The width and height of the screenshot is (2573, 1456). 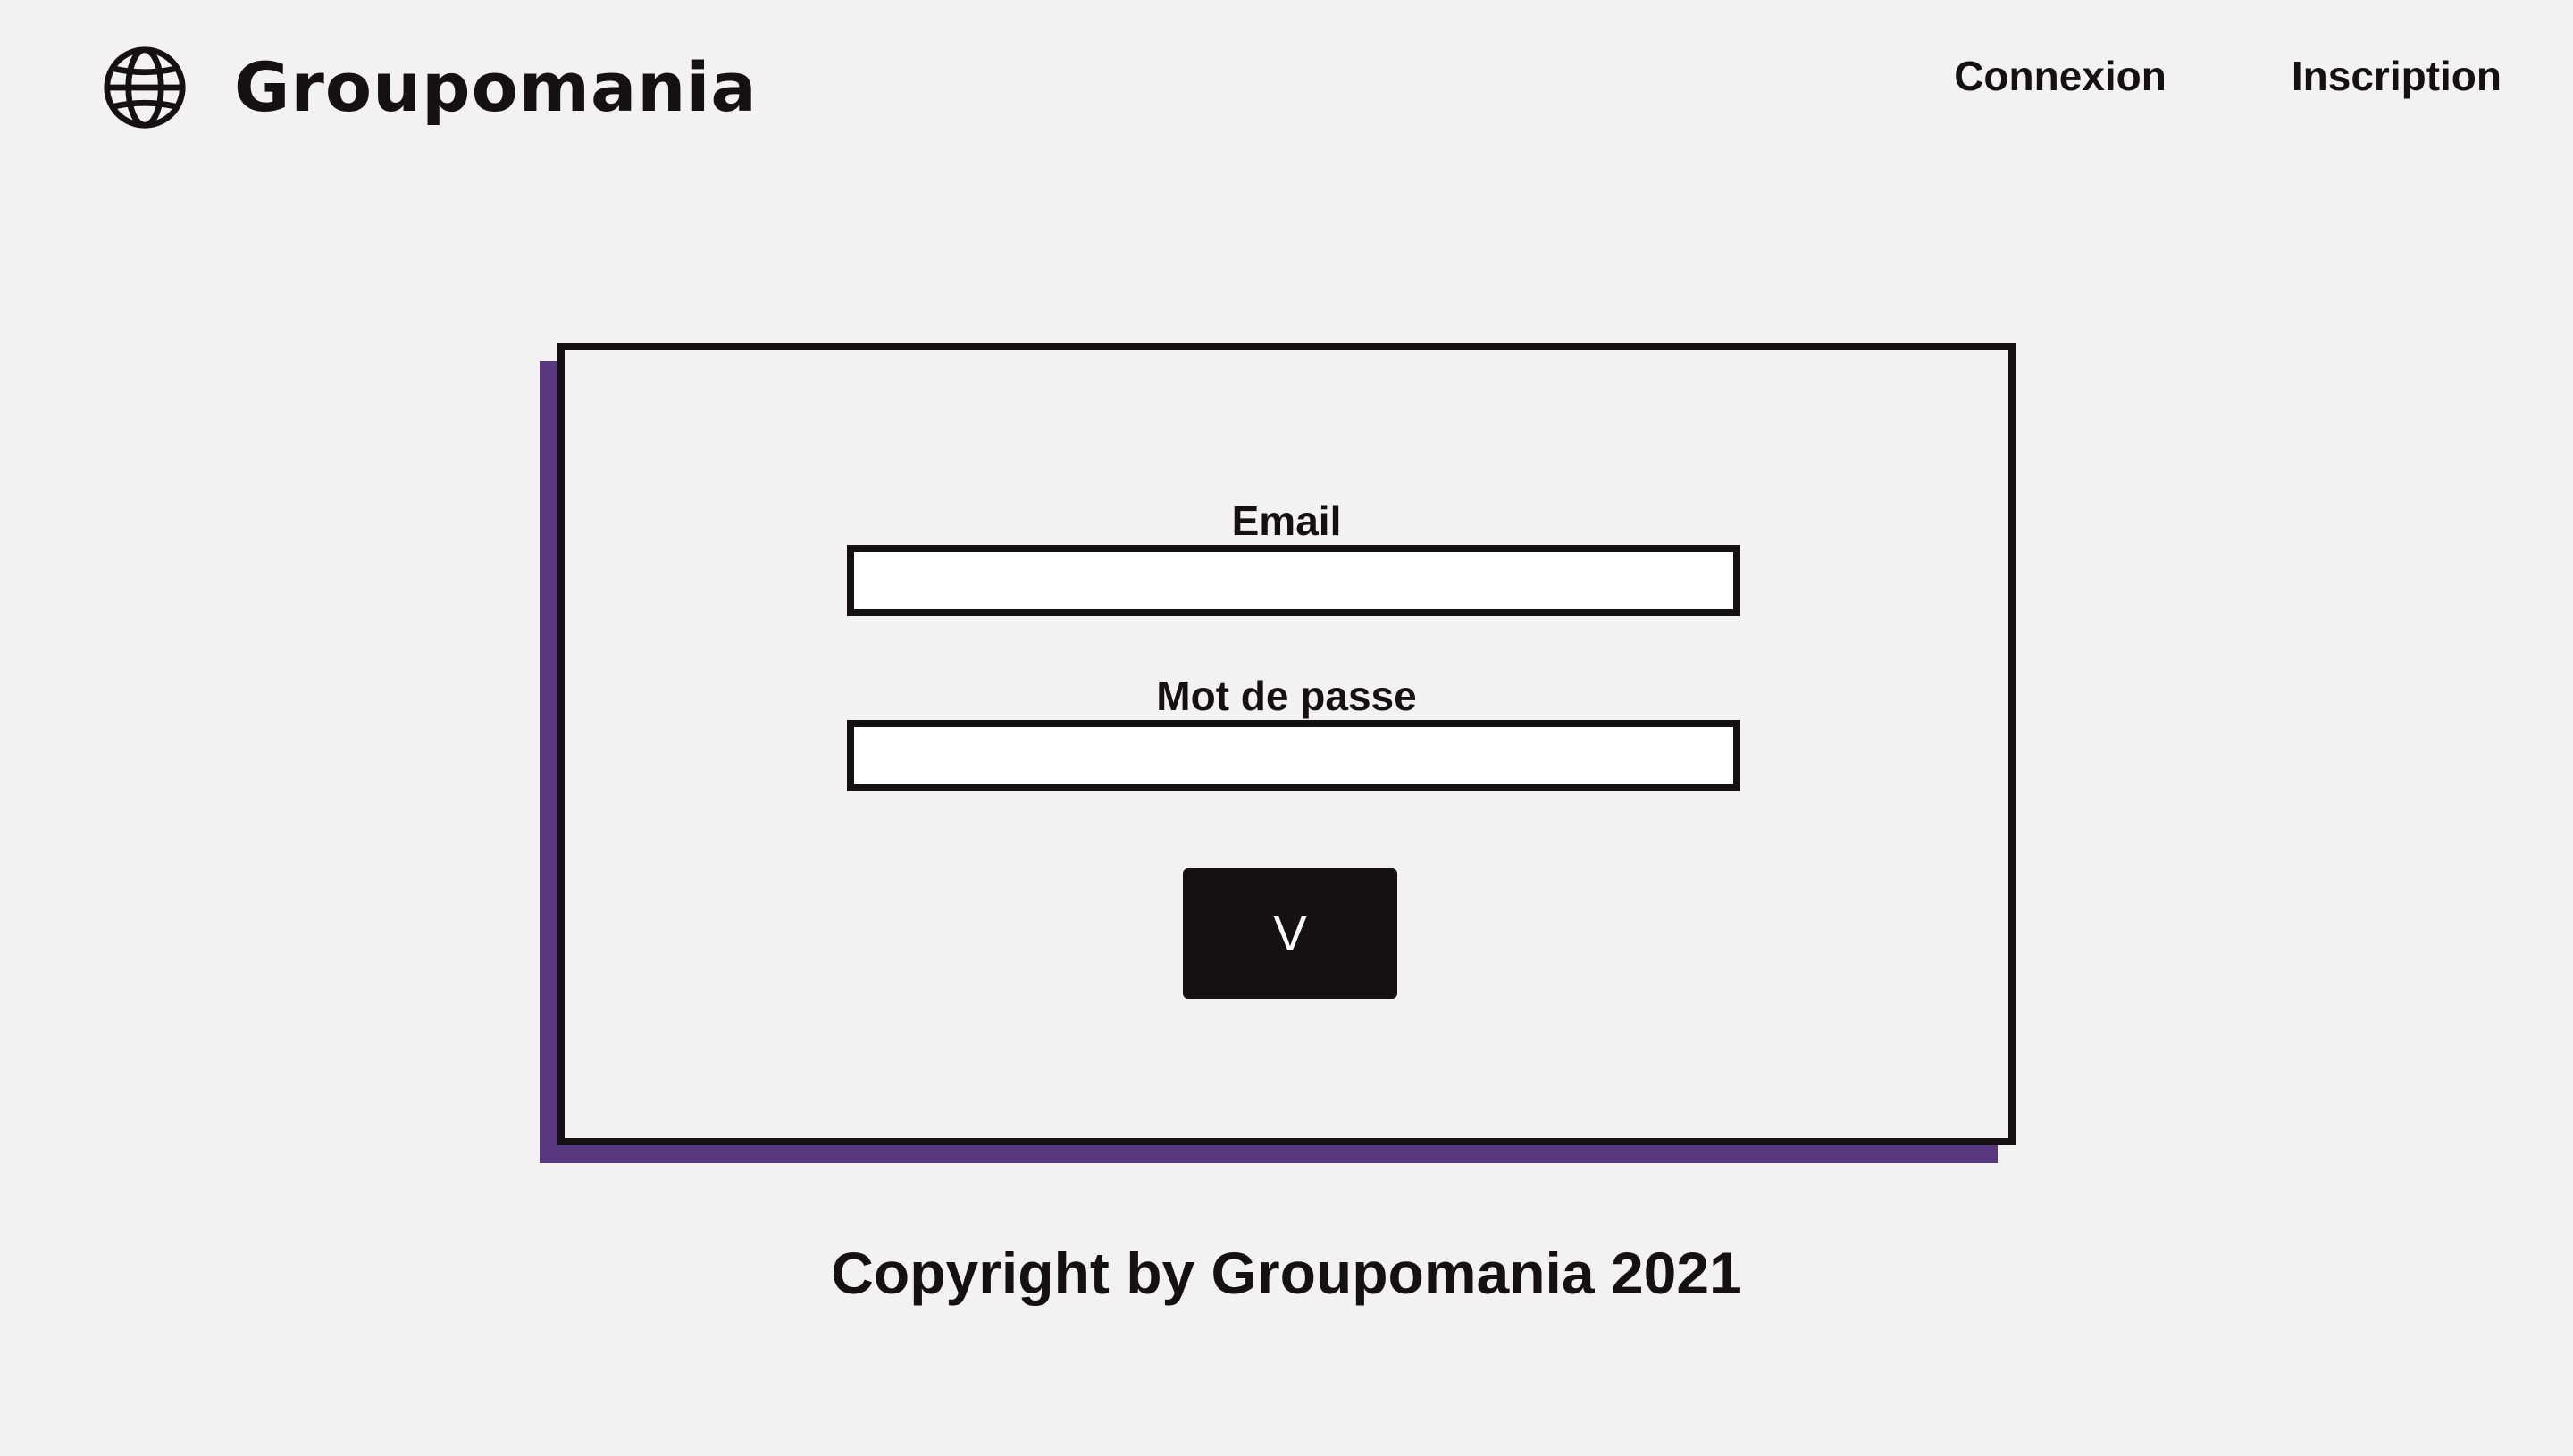 I want to click on brand-home-link: Groupomania, so click(x=430, y=87).